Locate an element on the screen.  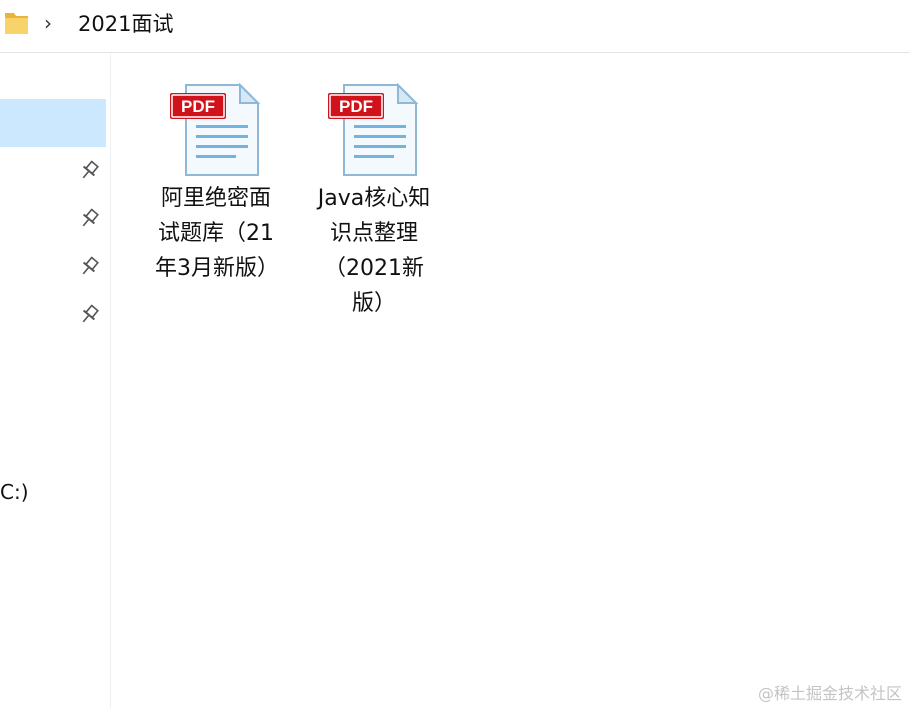
file-item: PDF 阿里绝密面试题库（21年3月新版） is located at coordinates (216, 184).